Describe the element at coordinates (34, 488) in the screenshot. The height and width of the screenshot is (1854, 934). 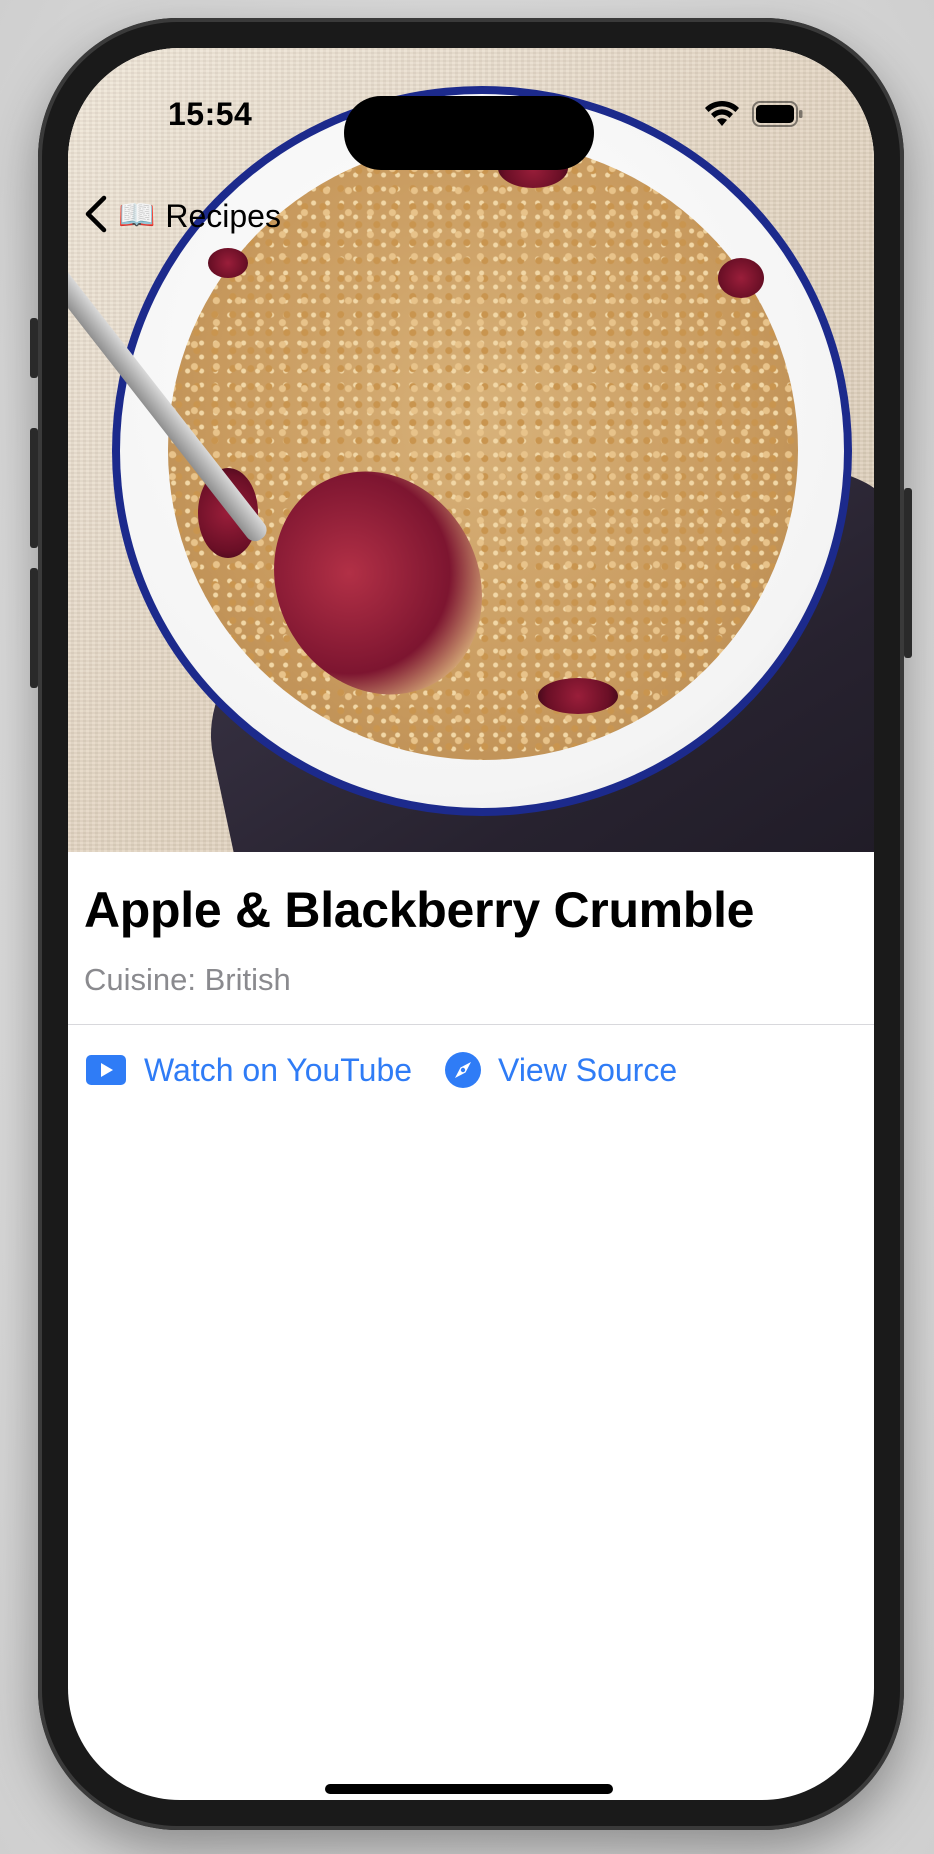
I see `volume-up-button` at that location.